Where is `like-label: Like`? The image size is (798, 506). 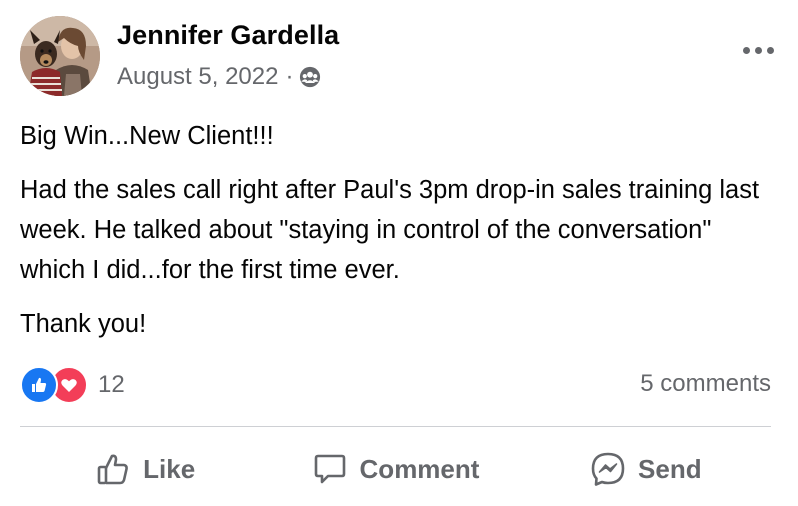
like-label: Like is located at coordinates (169, 468).